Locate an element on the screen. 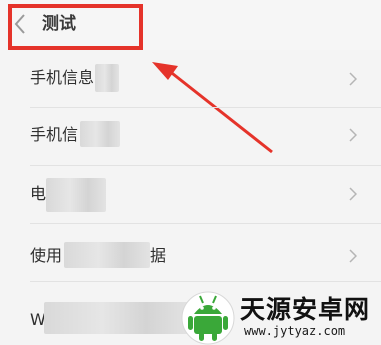 This screenshot has width=381, height=345. watermark-name: 天源安卓网 is located at coordinates (305, 309).